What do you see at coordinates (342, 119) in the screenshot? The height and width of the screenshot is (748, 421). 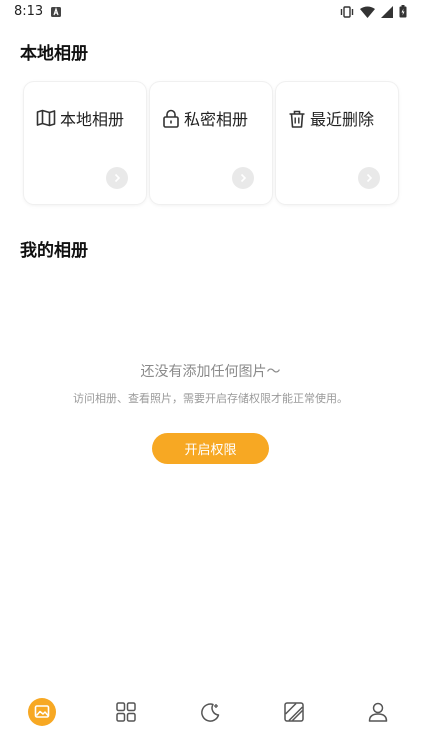 I see `card-label: 最近删除` at bounding box center [342, 119].